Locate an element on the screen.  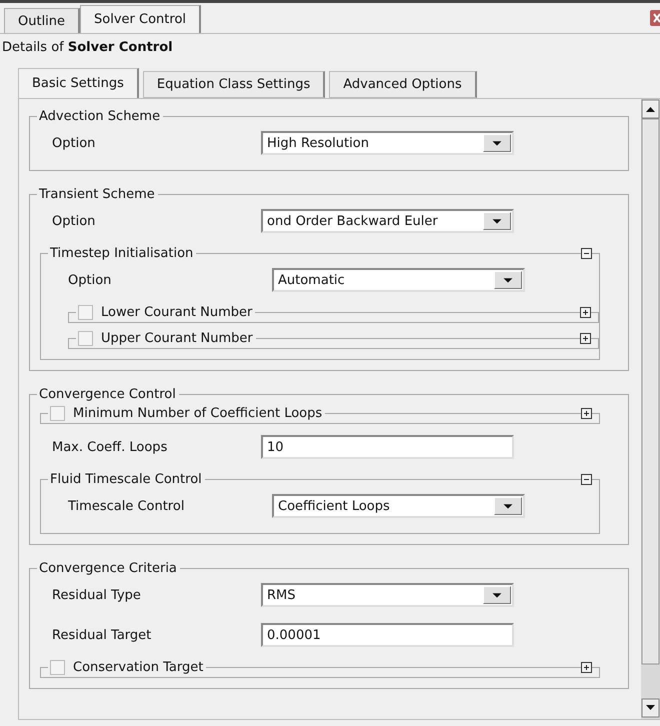
dropdown: Automatic is located at coordinates (398, 280).